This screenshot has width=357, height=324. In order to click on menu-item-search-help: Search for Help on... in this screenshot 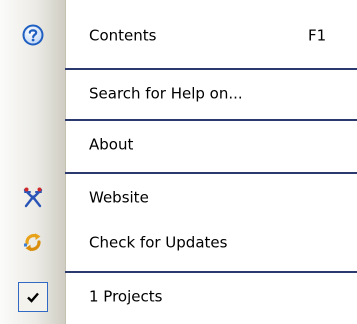, I will do `click(178, 94)`.